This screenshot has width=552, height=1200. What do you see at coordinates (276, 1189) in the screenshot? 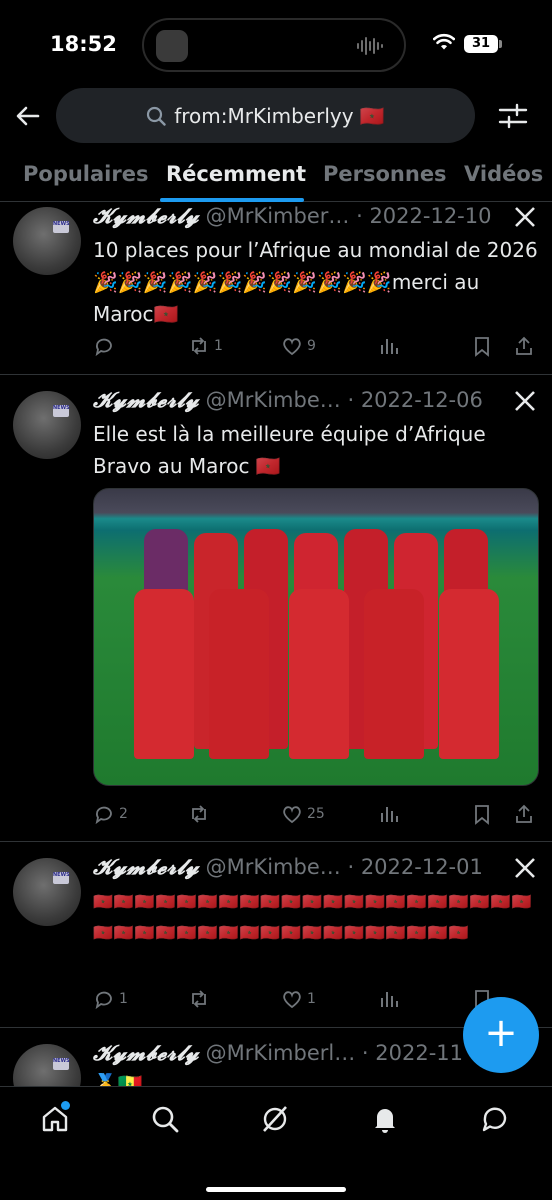
I see `home-indicator` at bounding box center [276, 1189].